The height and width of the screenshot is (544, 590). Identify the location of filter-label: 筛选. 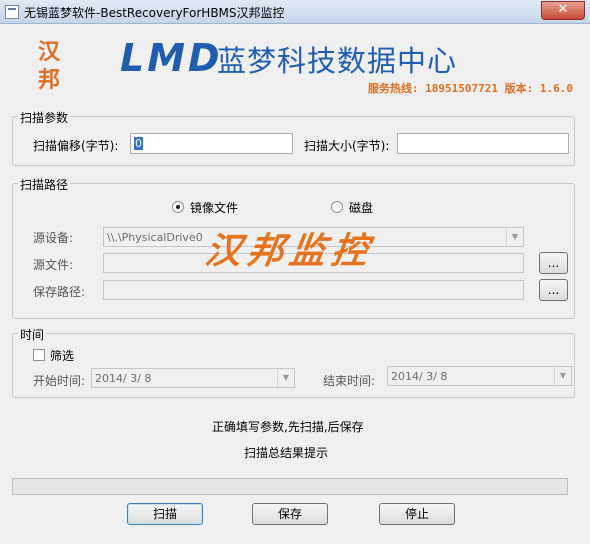
(62, 356).